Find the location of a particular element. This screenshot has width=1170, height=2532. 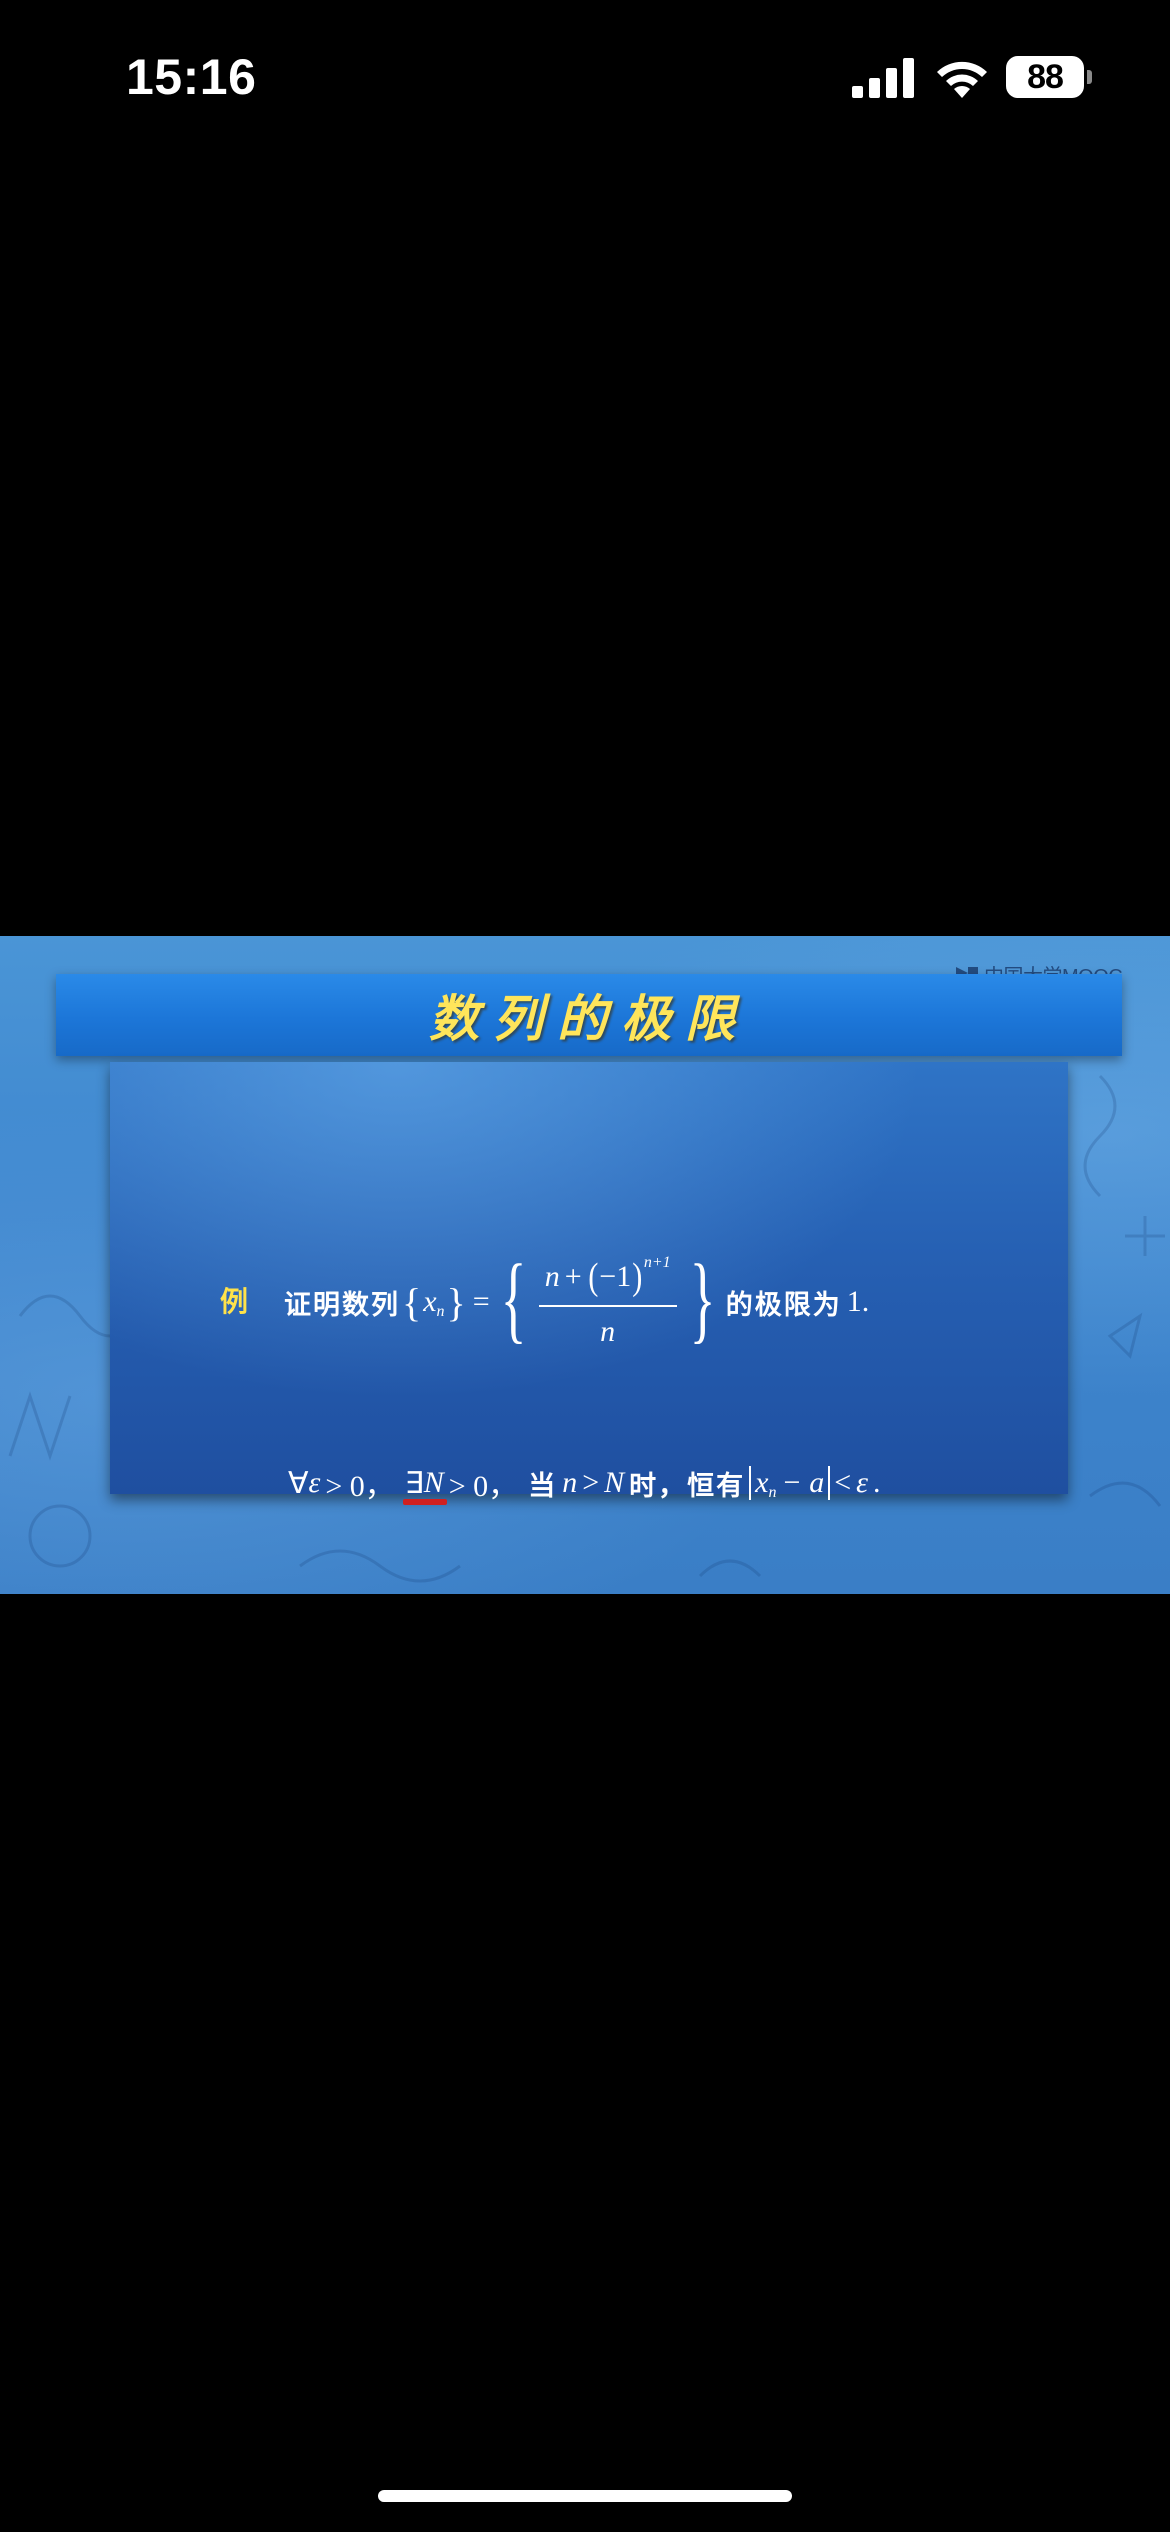

minus-a: − a is located at coordinates (803, 1482).